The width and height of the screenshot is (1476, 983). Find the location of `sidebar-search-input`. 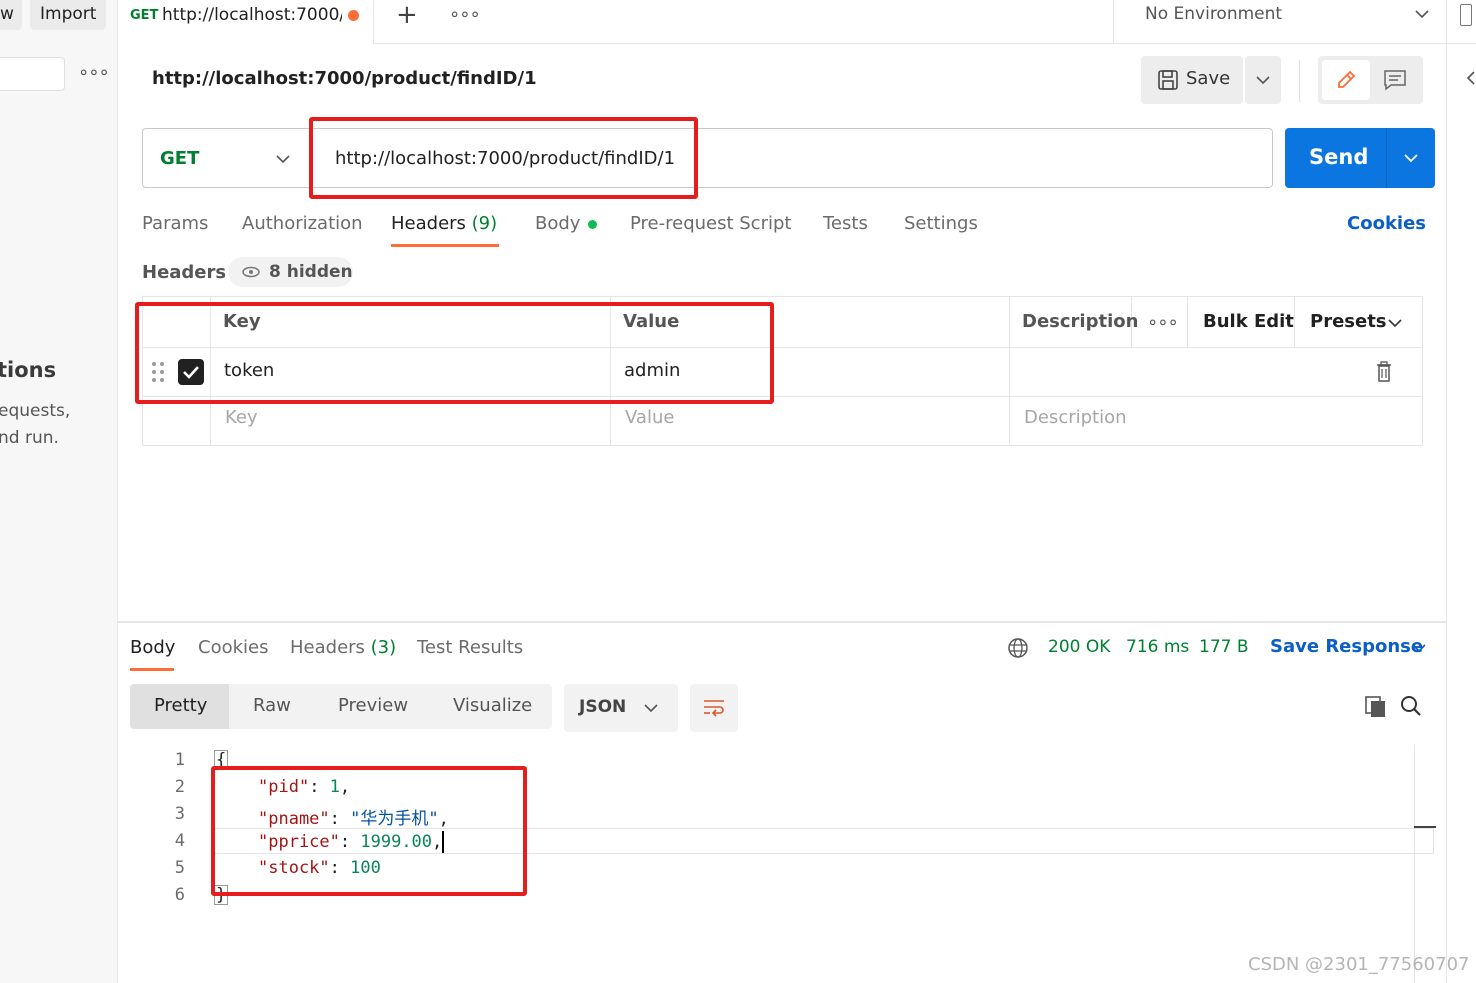

sidebar-search-input is located at coordinates (32, 74).